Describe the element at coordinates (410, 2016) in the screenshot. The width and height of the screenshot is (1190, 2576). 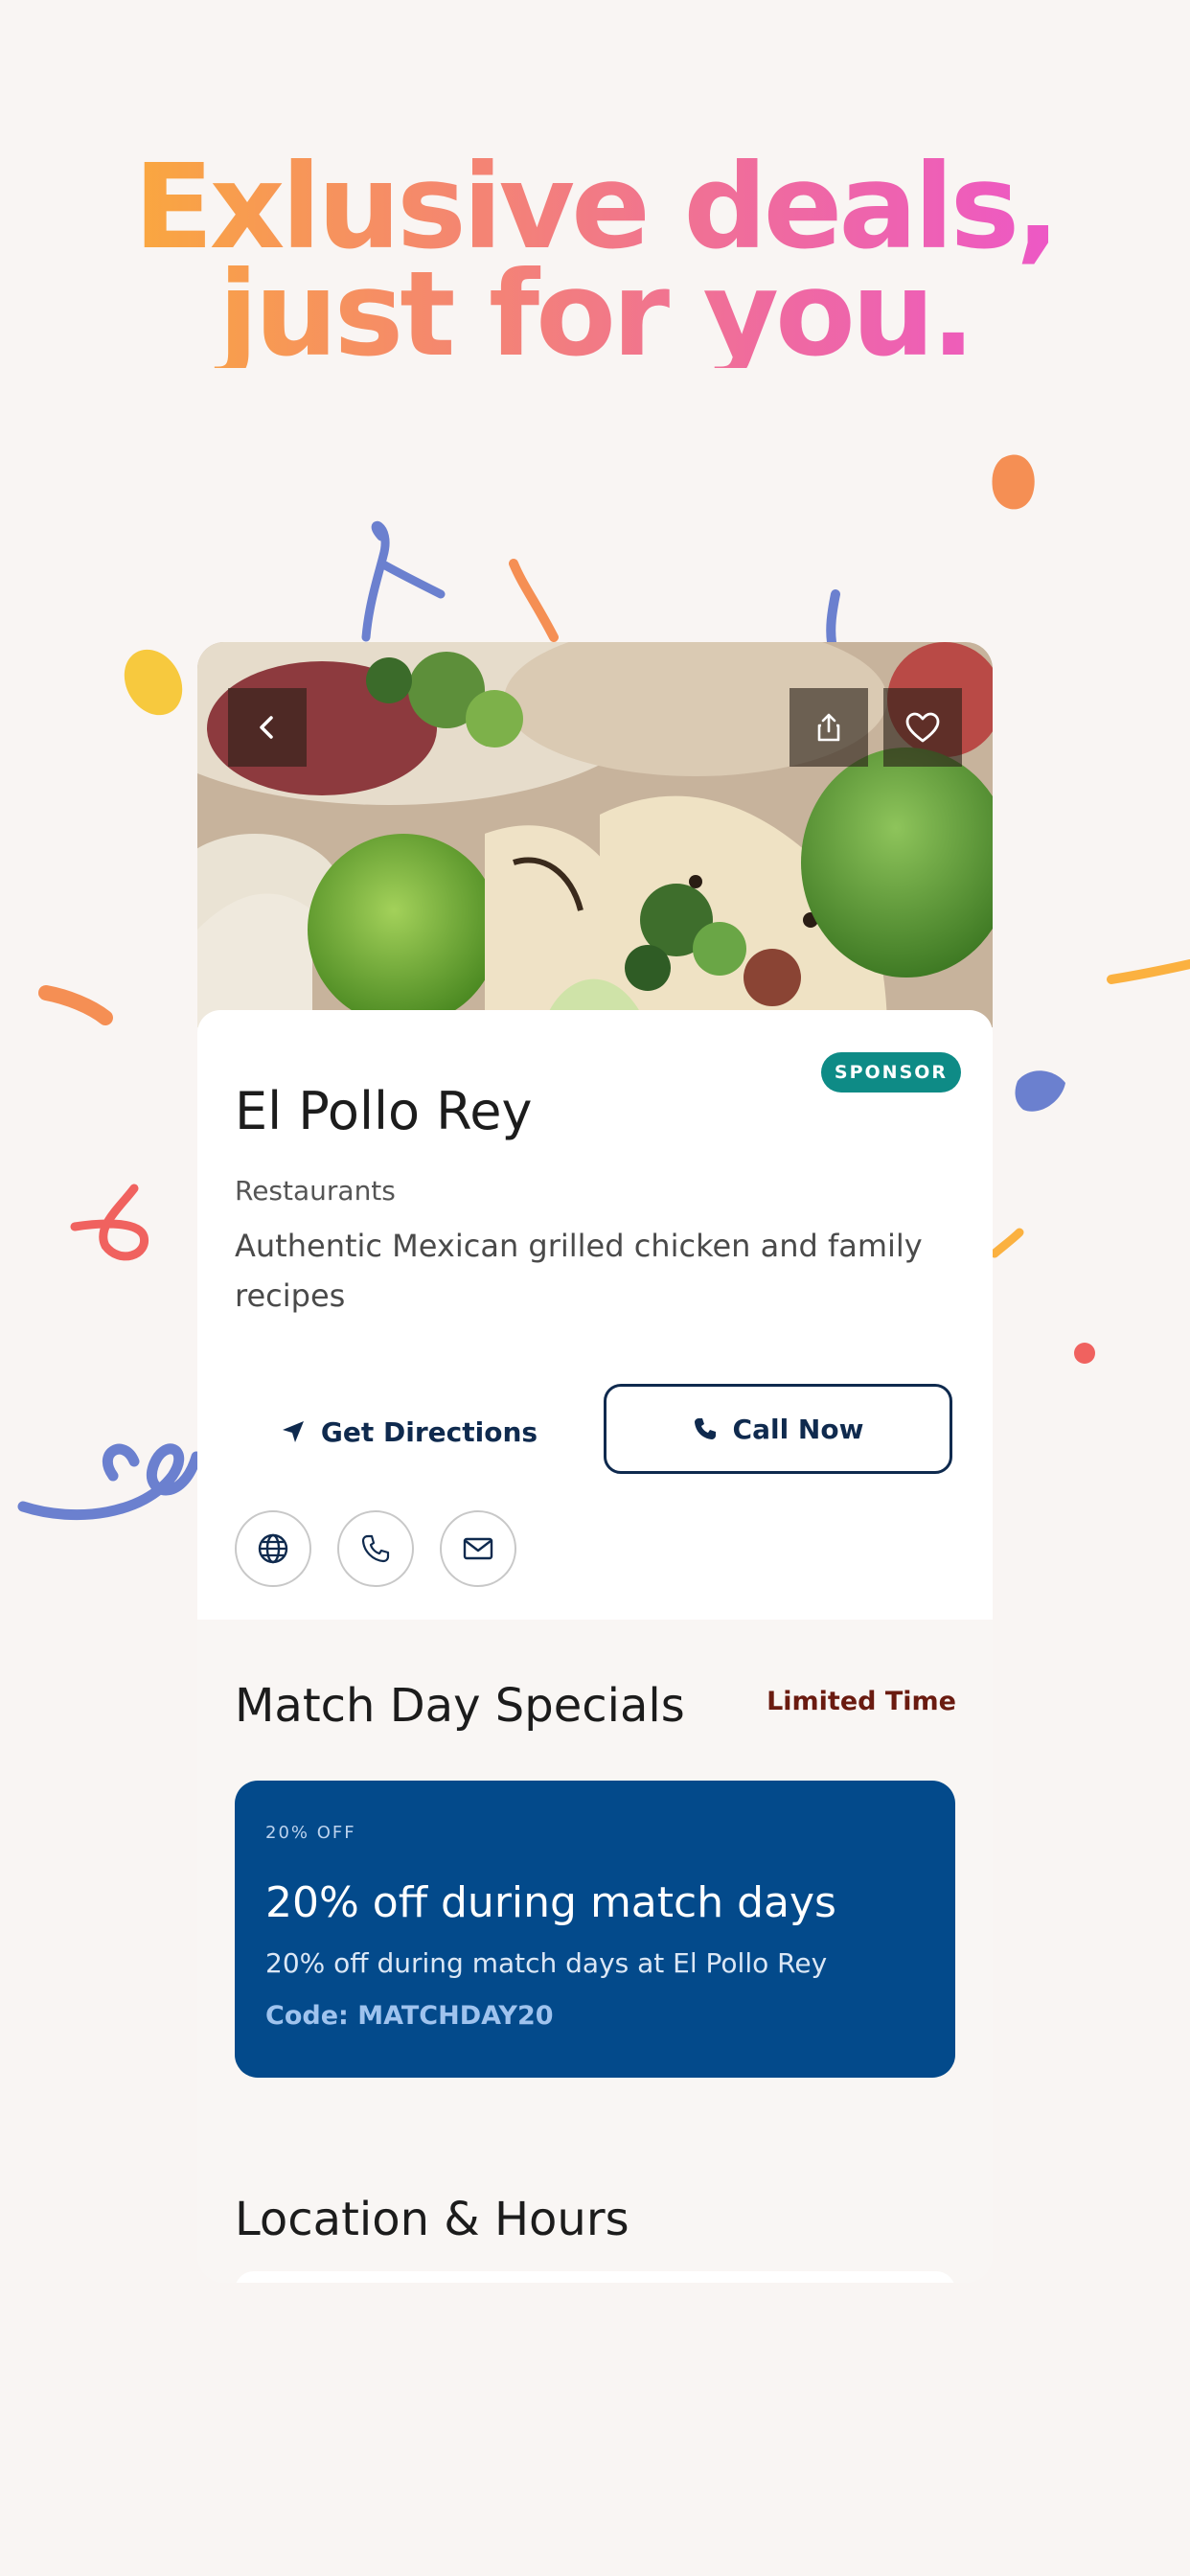
I see `deal-code: Code: MATCHDAY20` at that location.